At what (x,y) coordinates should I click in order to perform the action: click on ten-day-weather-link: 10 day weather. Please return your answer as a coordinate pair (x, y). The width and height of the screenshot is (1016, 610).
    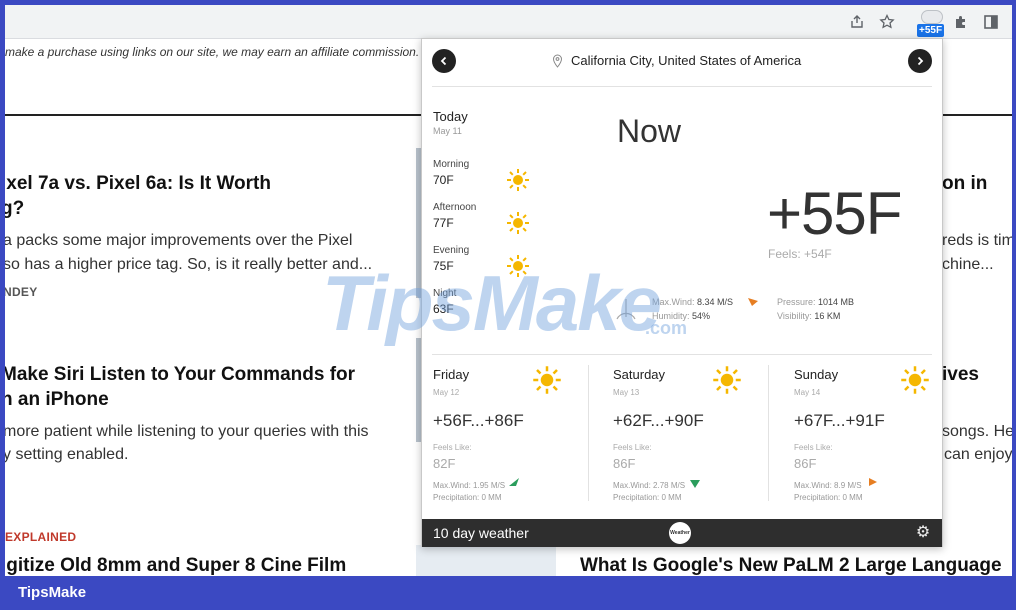
    Looking at the image, I should click on (481, 533).